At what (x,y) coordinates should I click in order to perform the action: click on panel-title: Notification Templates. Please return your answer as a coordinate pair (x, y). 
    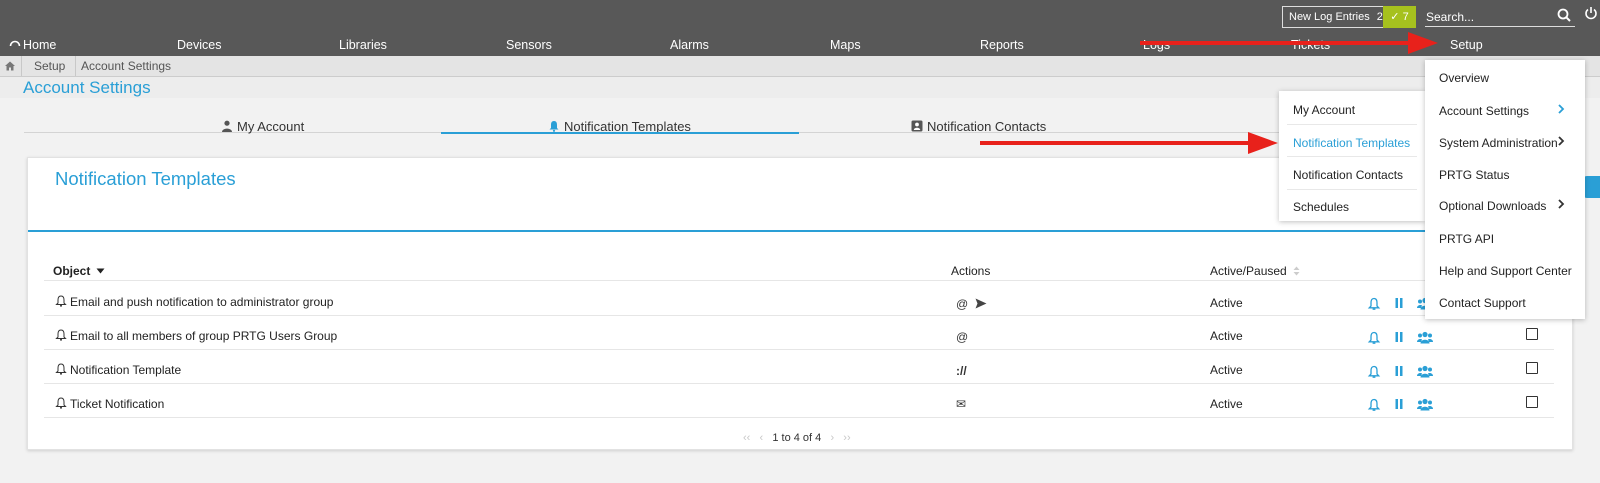
    Looking at the image, I should click on (145, 178).